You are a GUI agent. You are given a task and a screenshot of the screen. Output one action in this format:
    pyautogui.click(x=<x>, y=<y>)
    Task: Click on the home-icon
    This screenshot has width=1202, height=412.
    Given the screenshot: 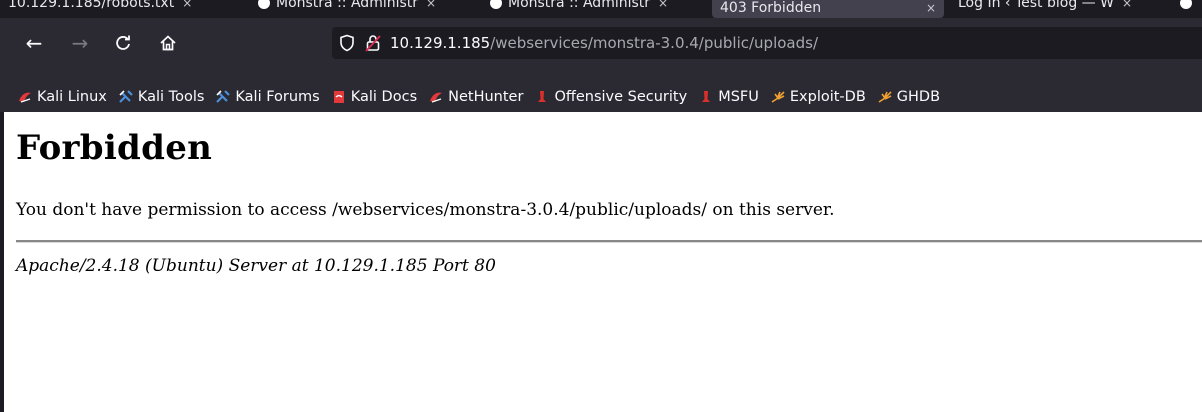 What is the action you would take?
    pyautogui.click(x=168, y=43)
    